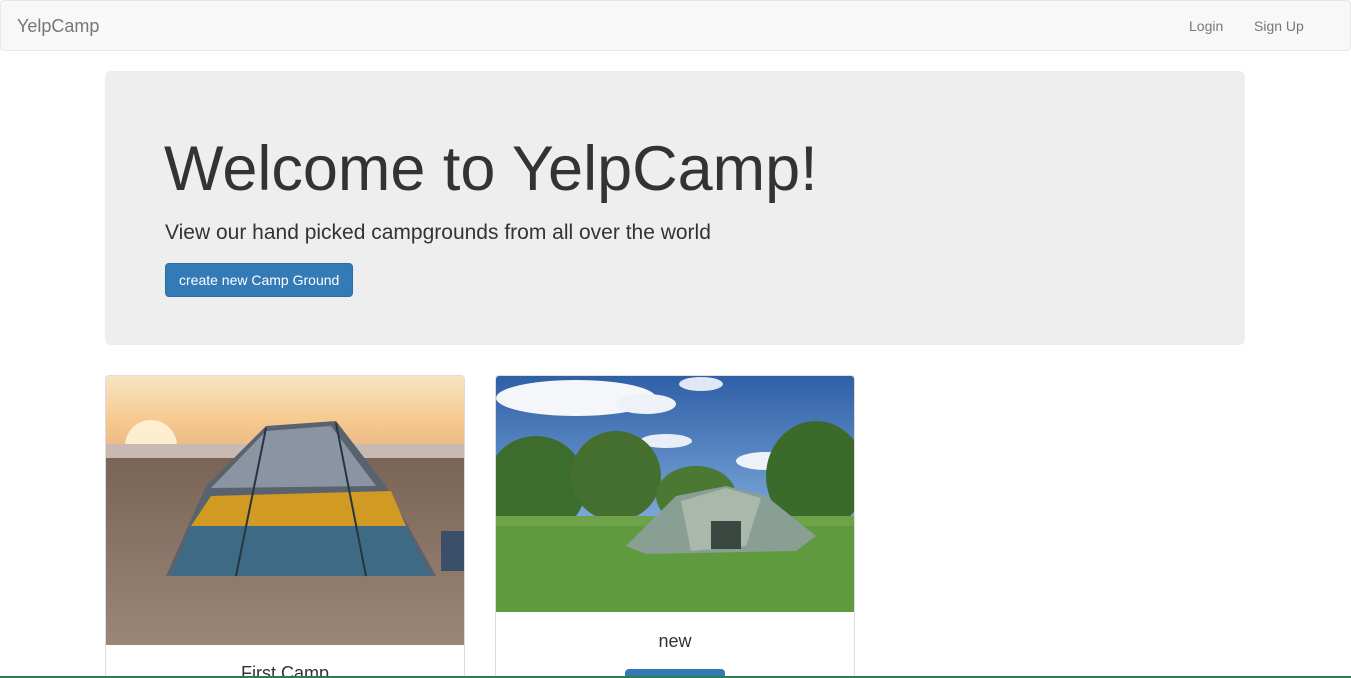 The width and height of the screenshot is (1351, 678). Describe the element at coordinates (1206, 26) in the screenshot. I see `login-link: Login` at that location.